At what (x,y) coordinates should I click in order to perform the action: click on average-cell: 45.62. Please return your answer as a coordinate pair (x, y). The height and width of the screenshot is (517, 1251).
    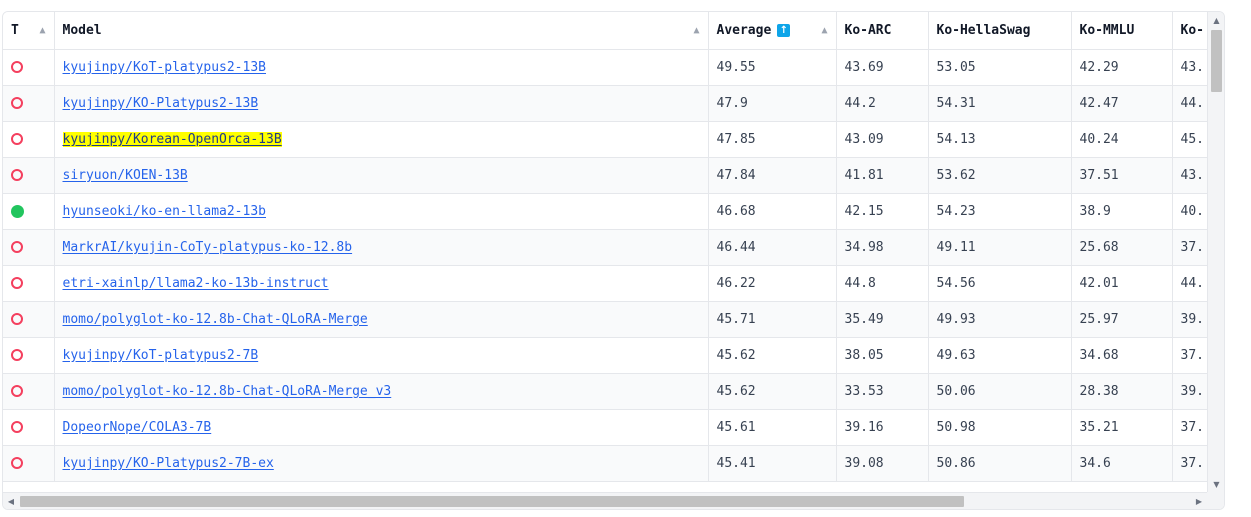
    Looking at the image, I should click on (772, 391).